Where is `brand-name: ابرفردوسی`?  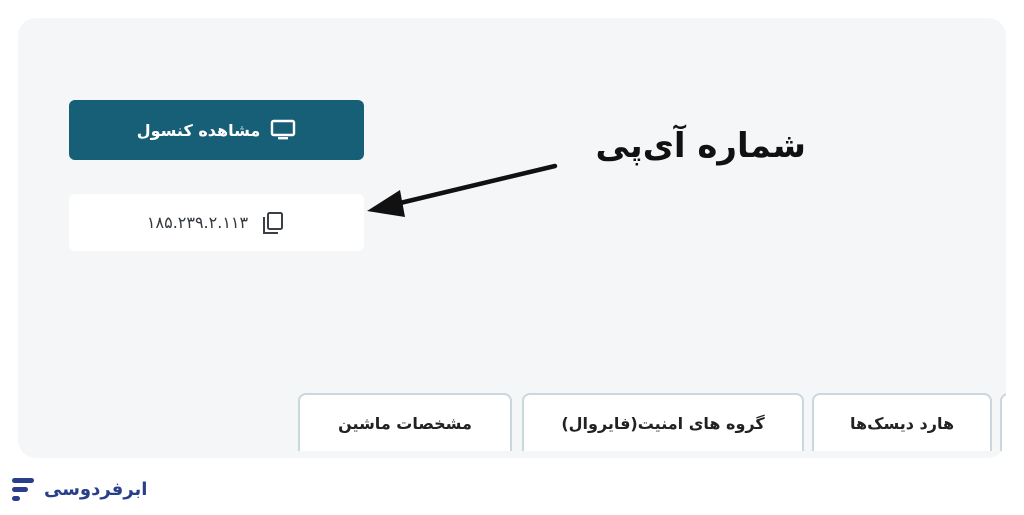
brand-name: ابرفردوسی is located at coordinates (96, 489).